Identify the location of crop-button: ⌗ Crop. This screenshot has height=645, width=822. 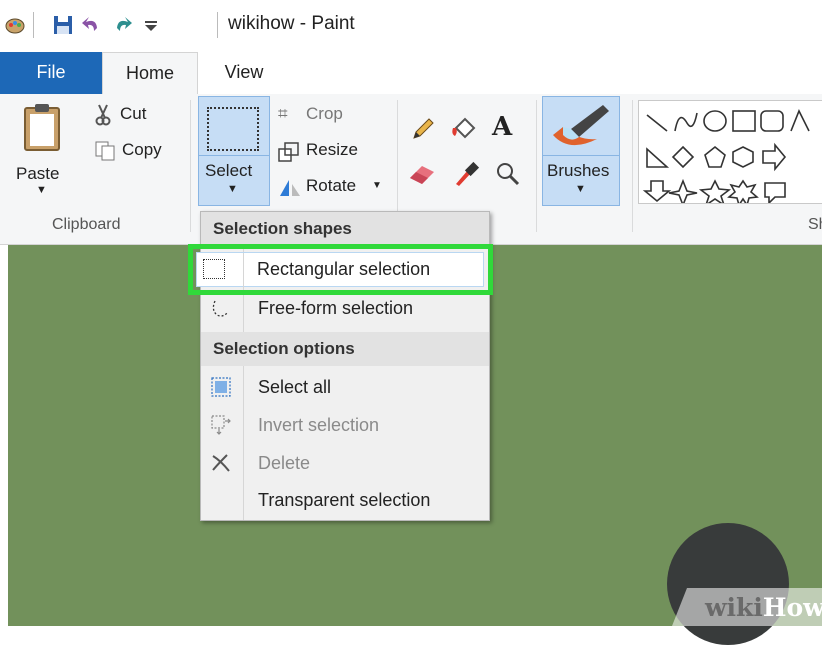
(328, 116).